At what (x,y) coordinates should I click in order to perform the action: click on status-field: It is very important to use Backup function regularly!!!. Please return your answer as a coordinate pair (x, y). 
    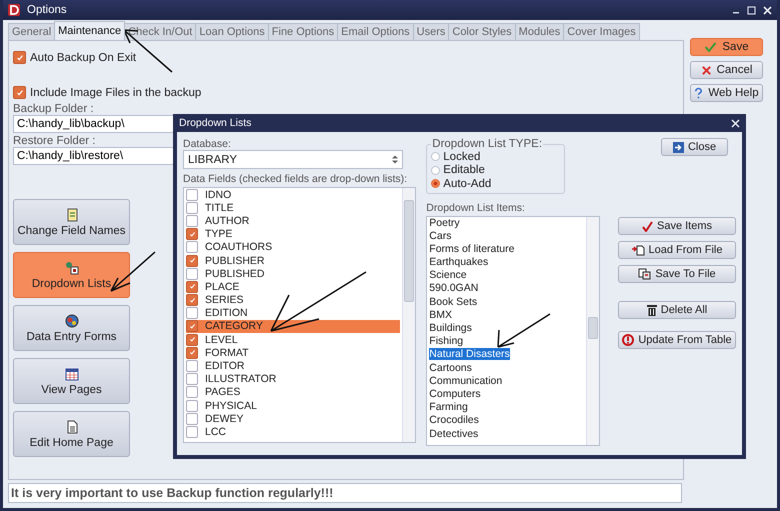
    Looking at the image, I should click on (345, 493).